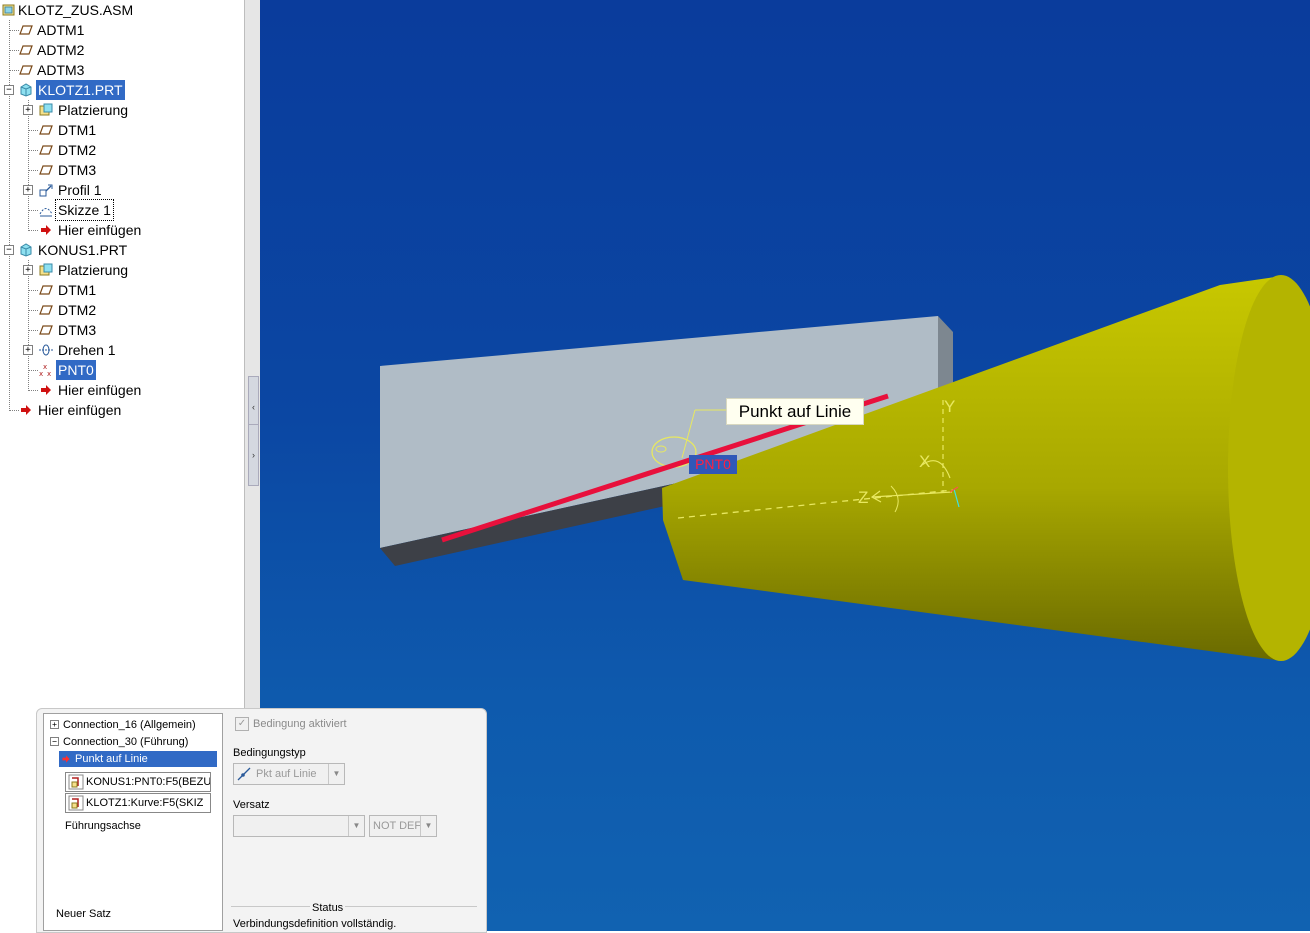 The height and width of the screenshot is (933, 1310). I want to click on offset-label: Versatz, so click(251, 805).